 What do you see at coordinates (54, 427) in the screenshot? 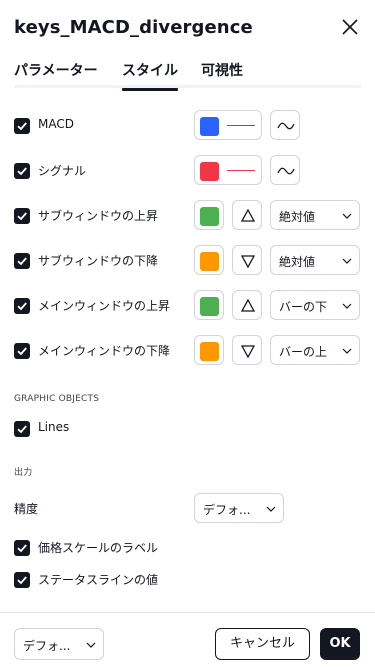
I see `lines-label: Lines` at bounding box center [54, 427].